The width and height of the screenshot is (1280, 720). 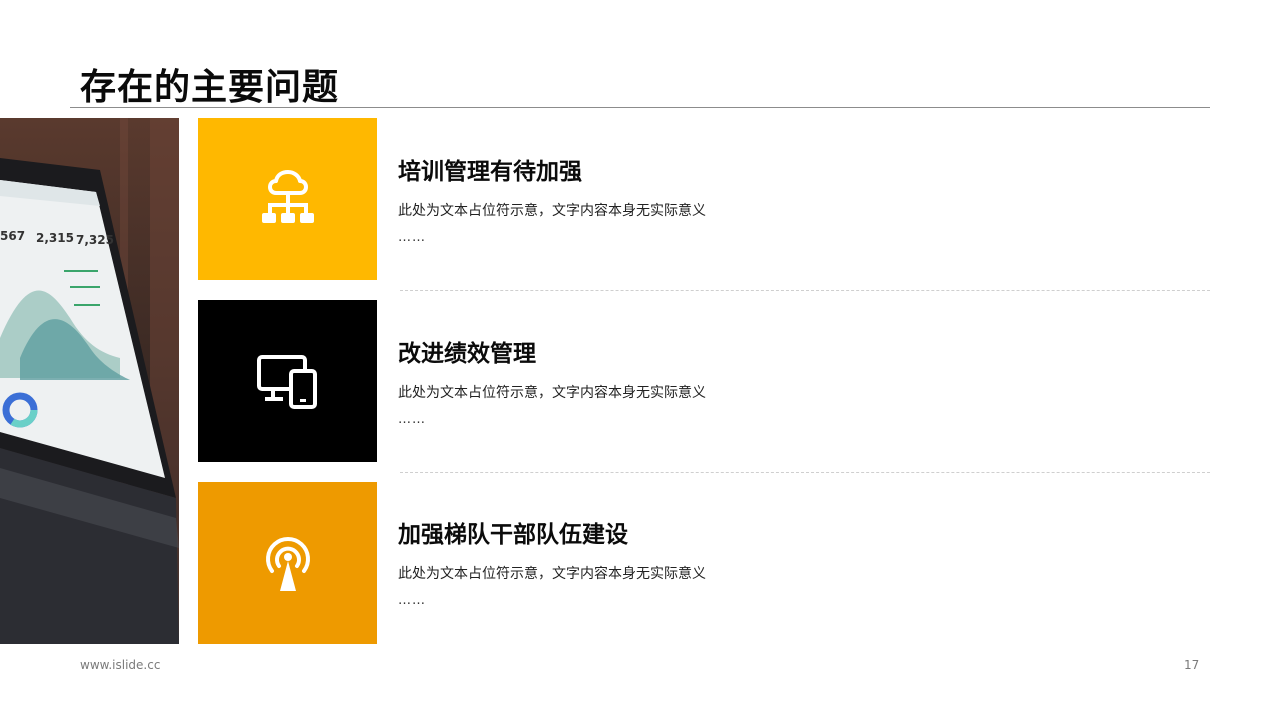 I want to click on stat-value: 2,315, so click(x=55, y=238).